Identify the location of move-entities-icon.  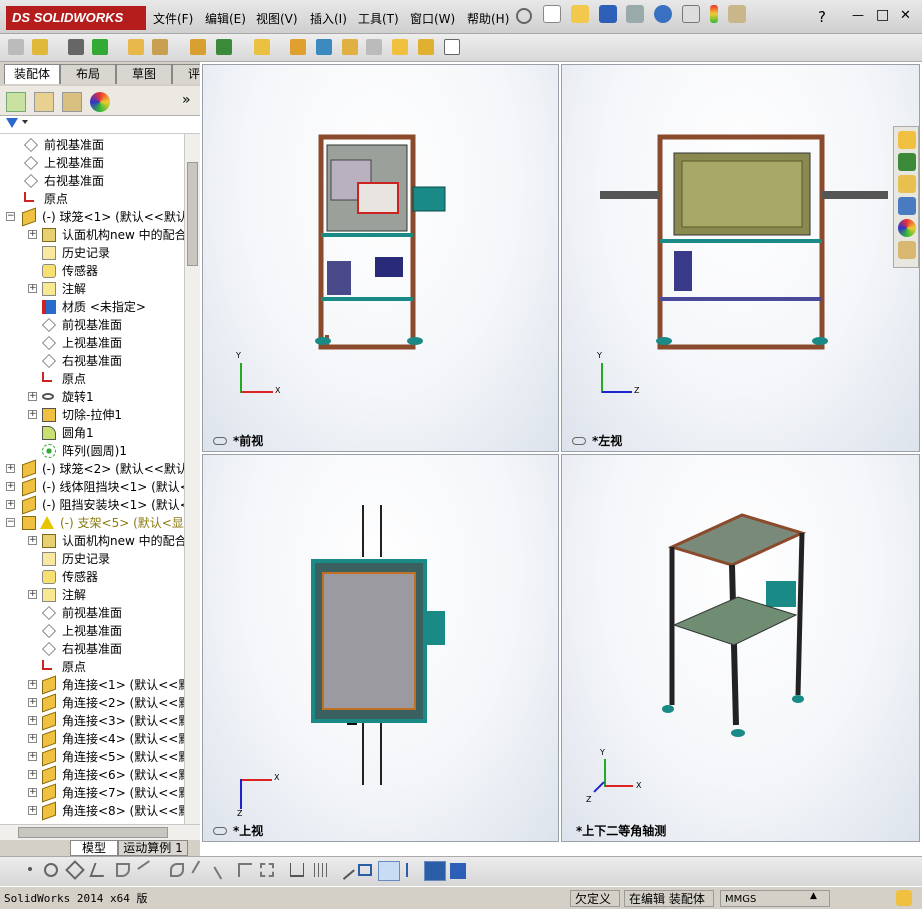
(413, 870).